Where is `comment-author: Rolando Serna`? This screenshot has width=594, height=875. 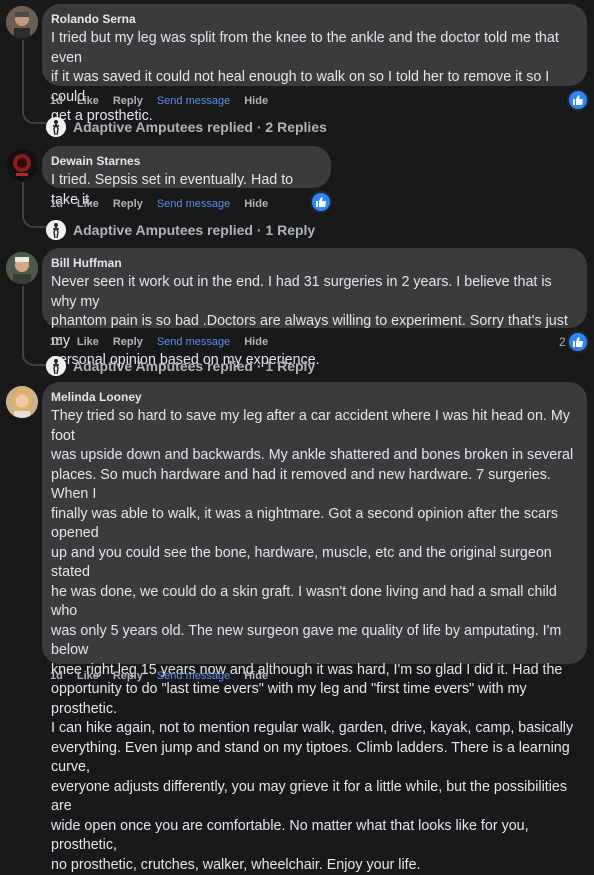
comment-author: Rolando Serna is located at coordinates (313, 19).